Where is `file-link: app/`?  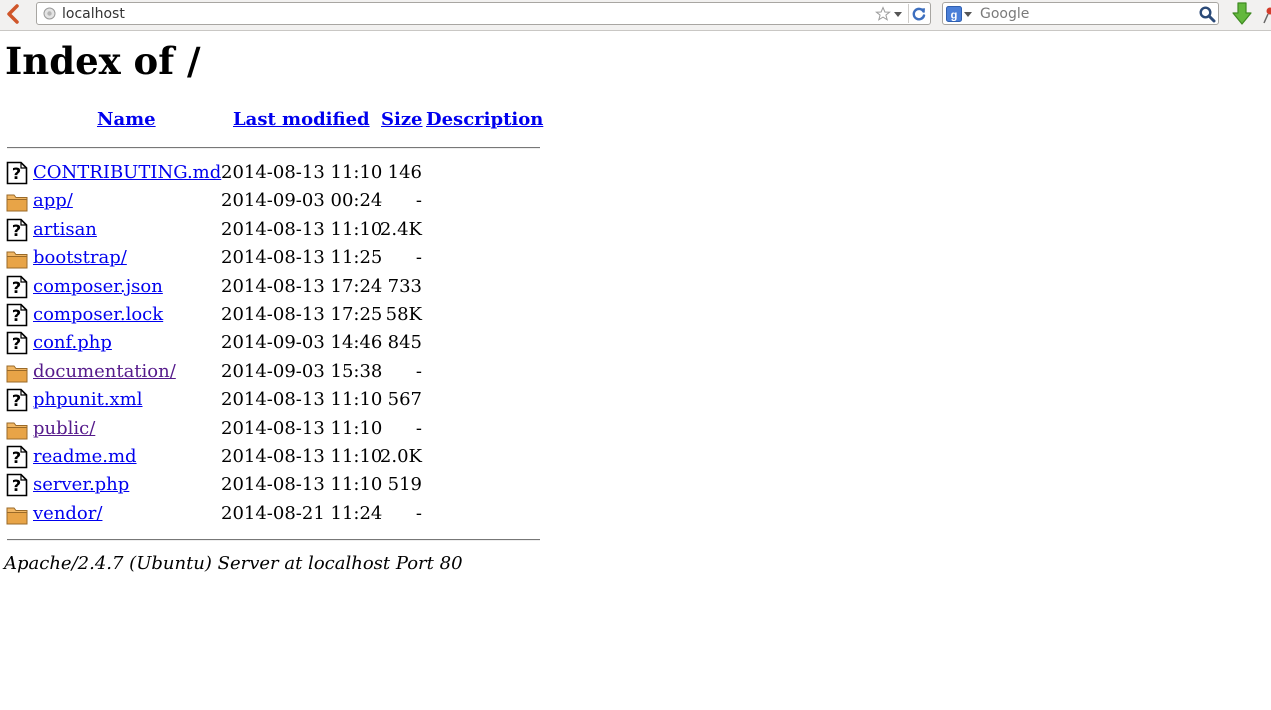 file-link: app/ is located at coordinates (53, 200).